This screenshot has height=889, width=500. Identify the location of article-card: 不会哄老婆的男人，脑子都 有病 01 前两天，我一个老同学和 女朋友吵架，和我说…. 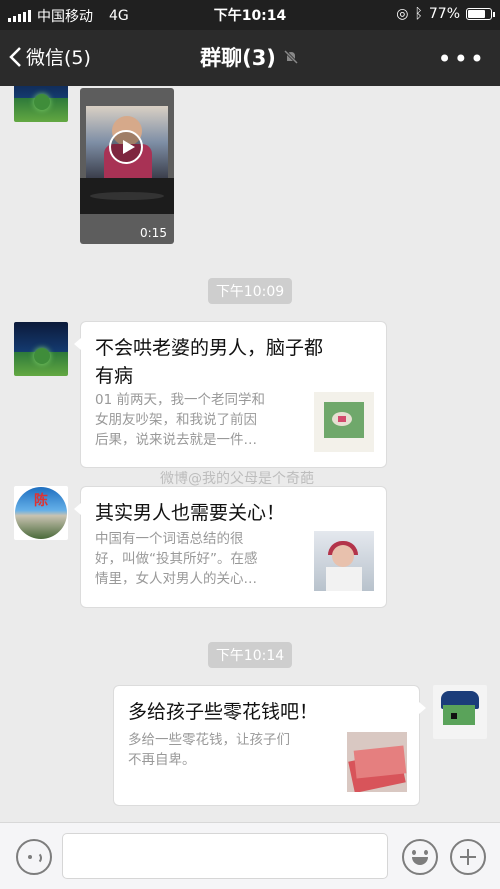
(230, 394).